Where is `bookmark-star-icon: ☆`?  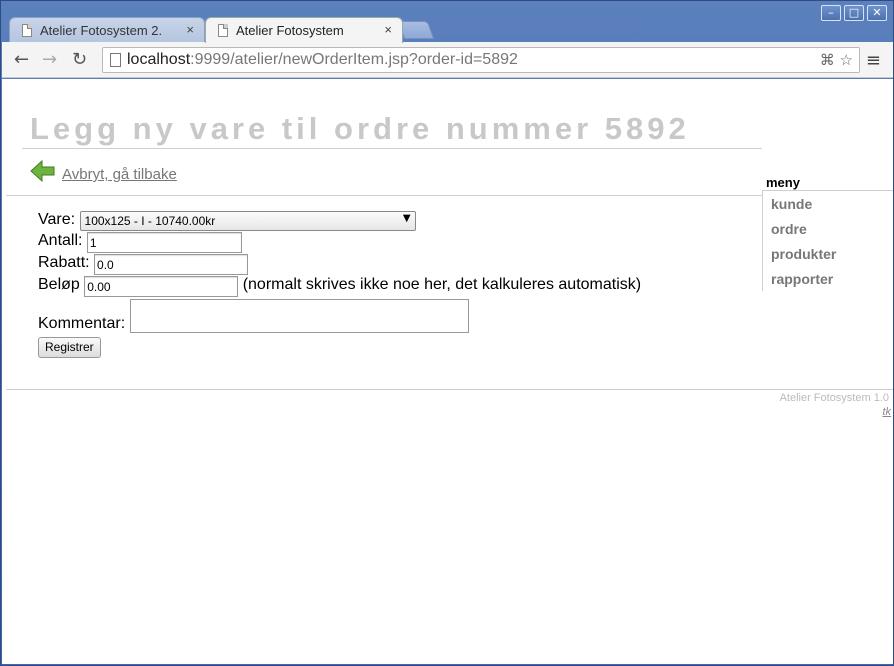
bookmark-star-icon: ☆ is located at coordinates (846, 60).